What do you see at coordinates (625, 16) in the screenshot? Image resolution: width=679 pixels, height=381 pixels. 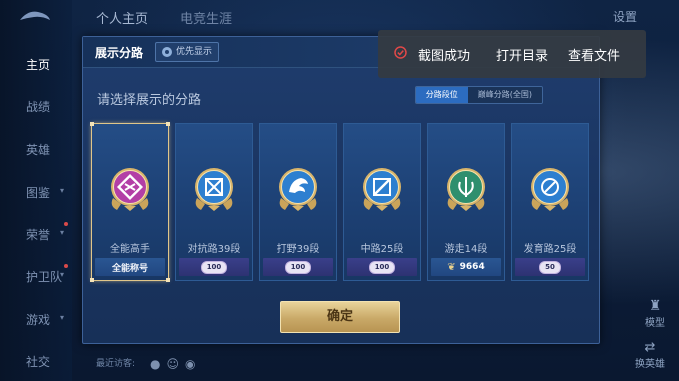 I see `settings-link: 设置` at bounding box center [625, 16].